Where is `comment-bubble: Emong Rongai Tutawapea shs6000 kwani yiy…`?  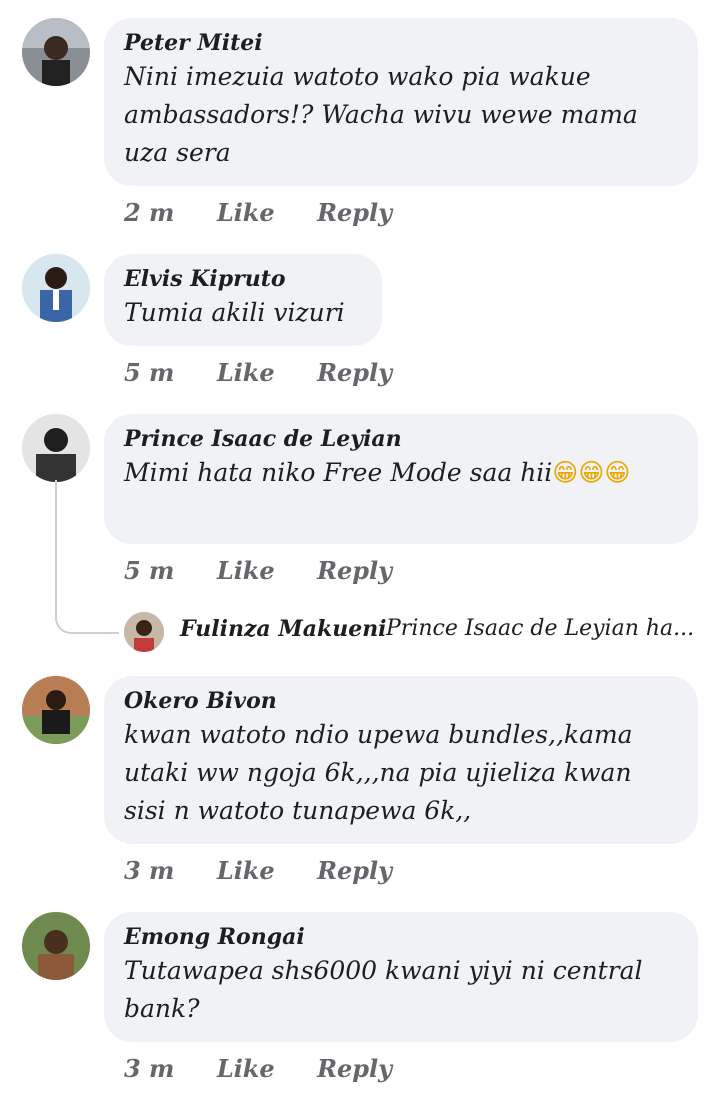 comment-bubble: Emong Rongai Tutawapea shs6000 kwani yiy… is located at coordinates (401, 977).